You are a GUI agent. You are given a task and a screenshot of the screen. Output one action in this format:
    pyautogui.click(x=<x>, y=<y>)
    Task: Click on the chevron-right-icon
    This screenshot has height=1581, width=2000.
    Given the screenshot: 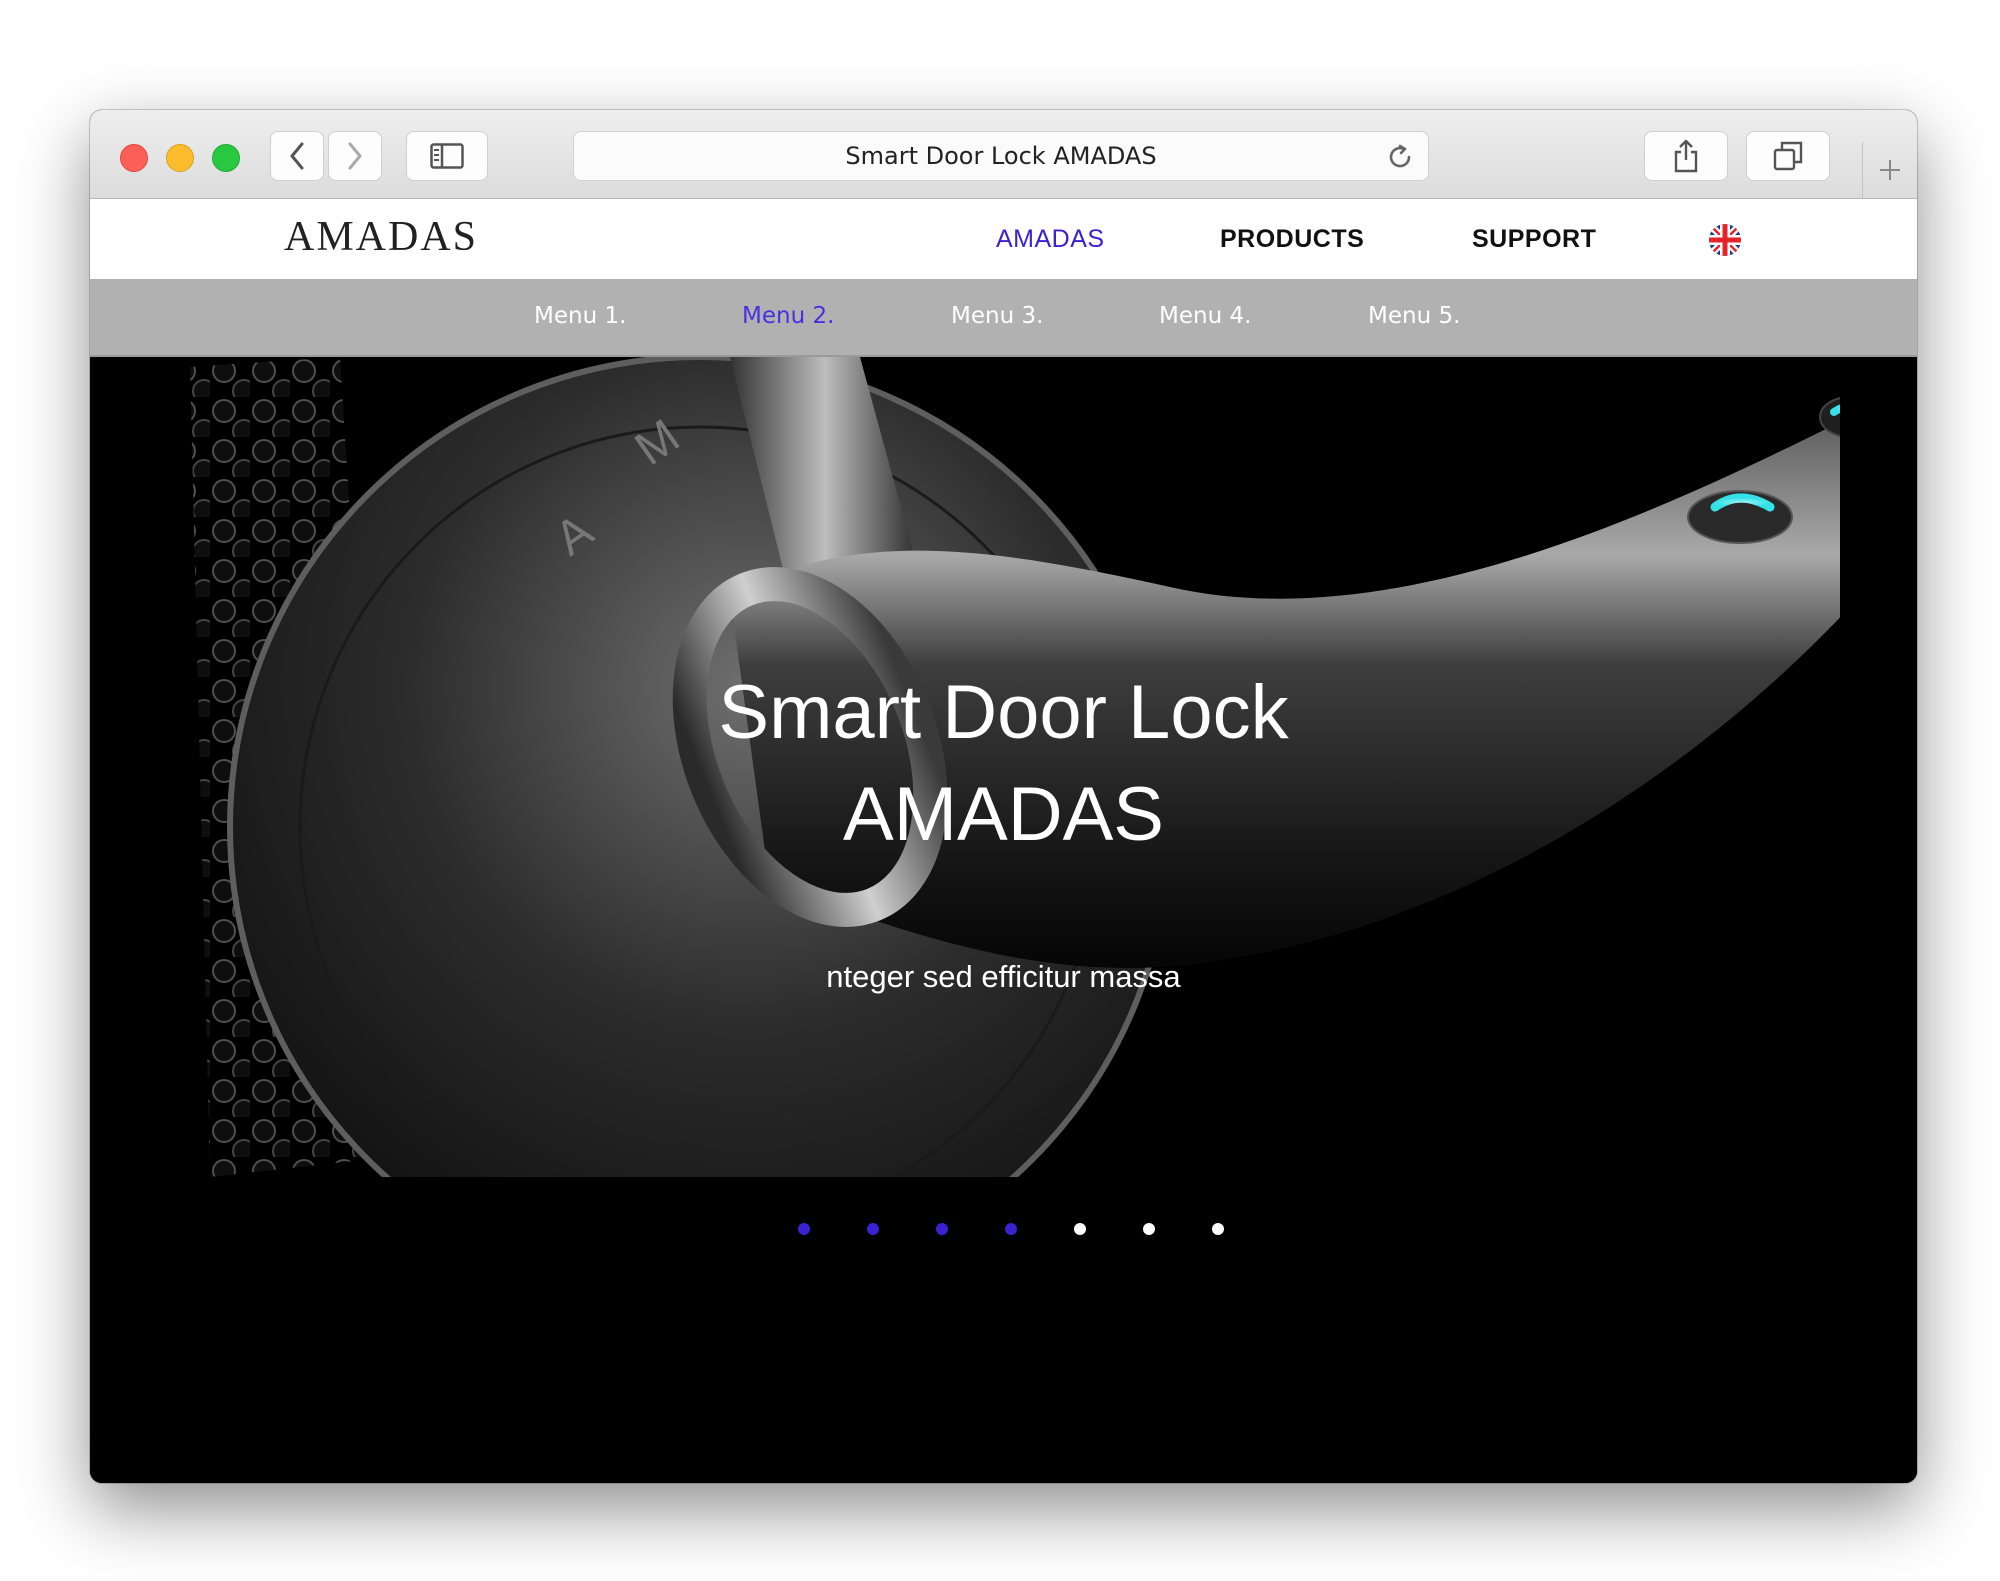 What is the action you would take?
    pyautogui.click(x=355, y=156)
    